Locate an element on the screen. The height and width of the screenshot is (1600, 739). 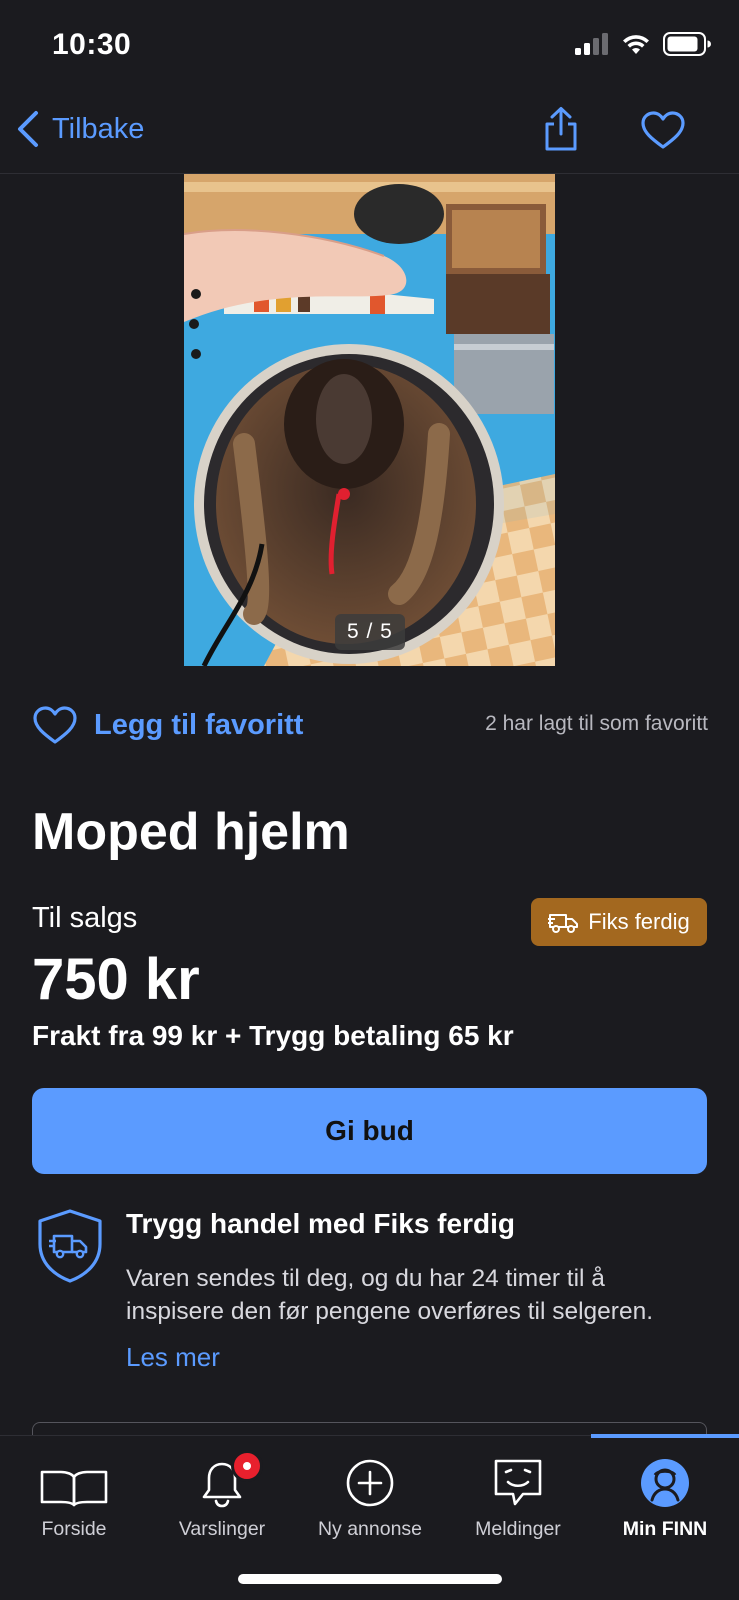
battery-icon is located at coordinates (687, 44).